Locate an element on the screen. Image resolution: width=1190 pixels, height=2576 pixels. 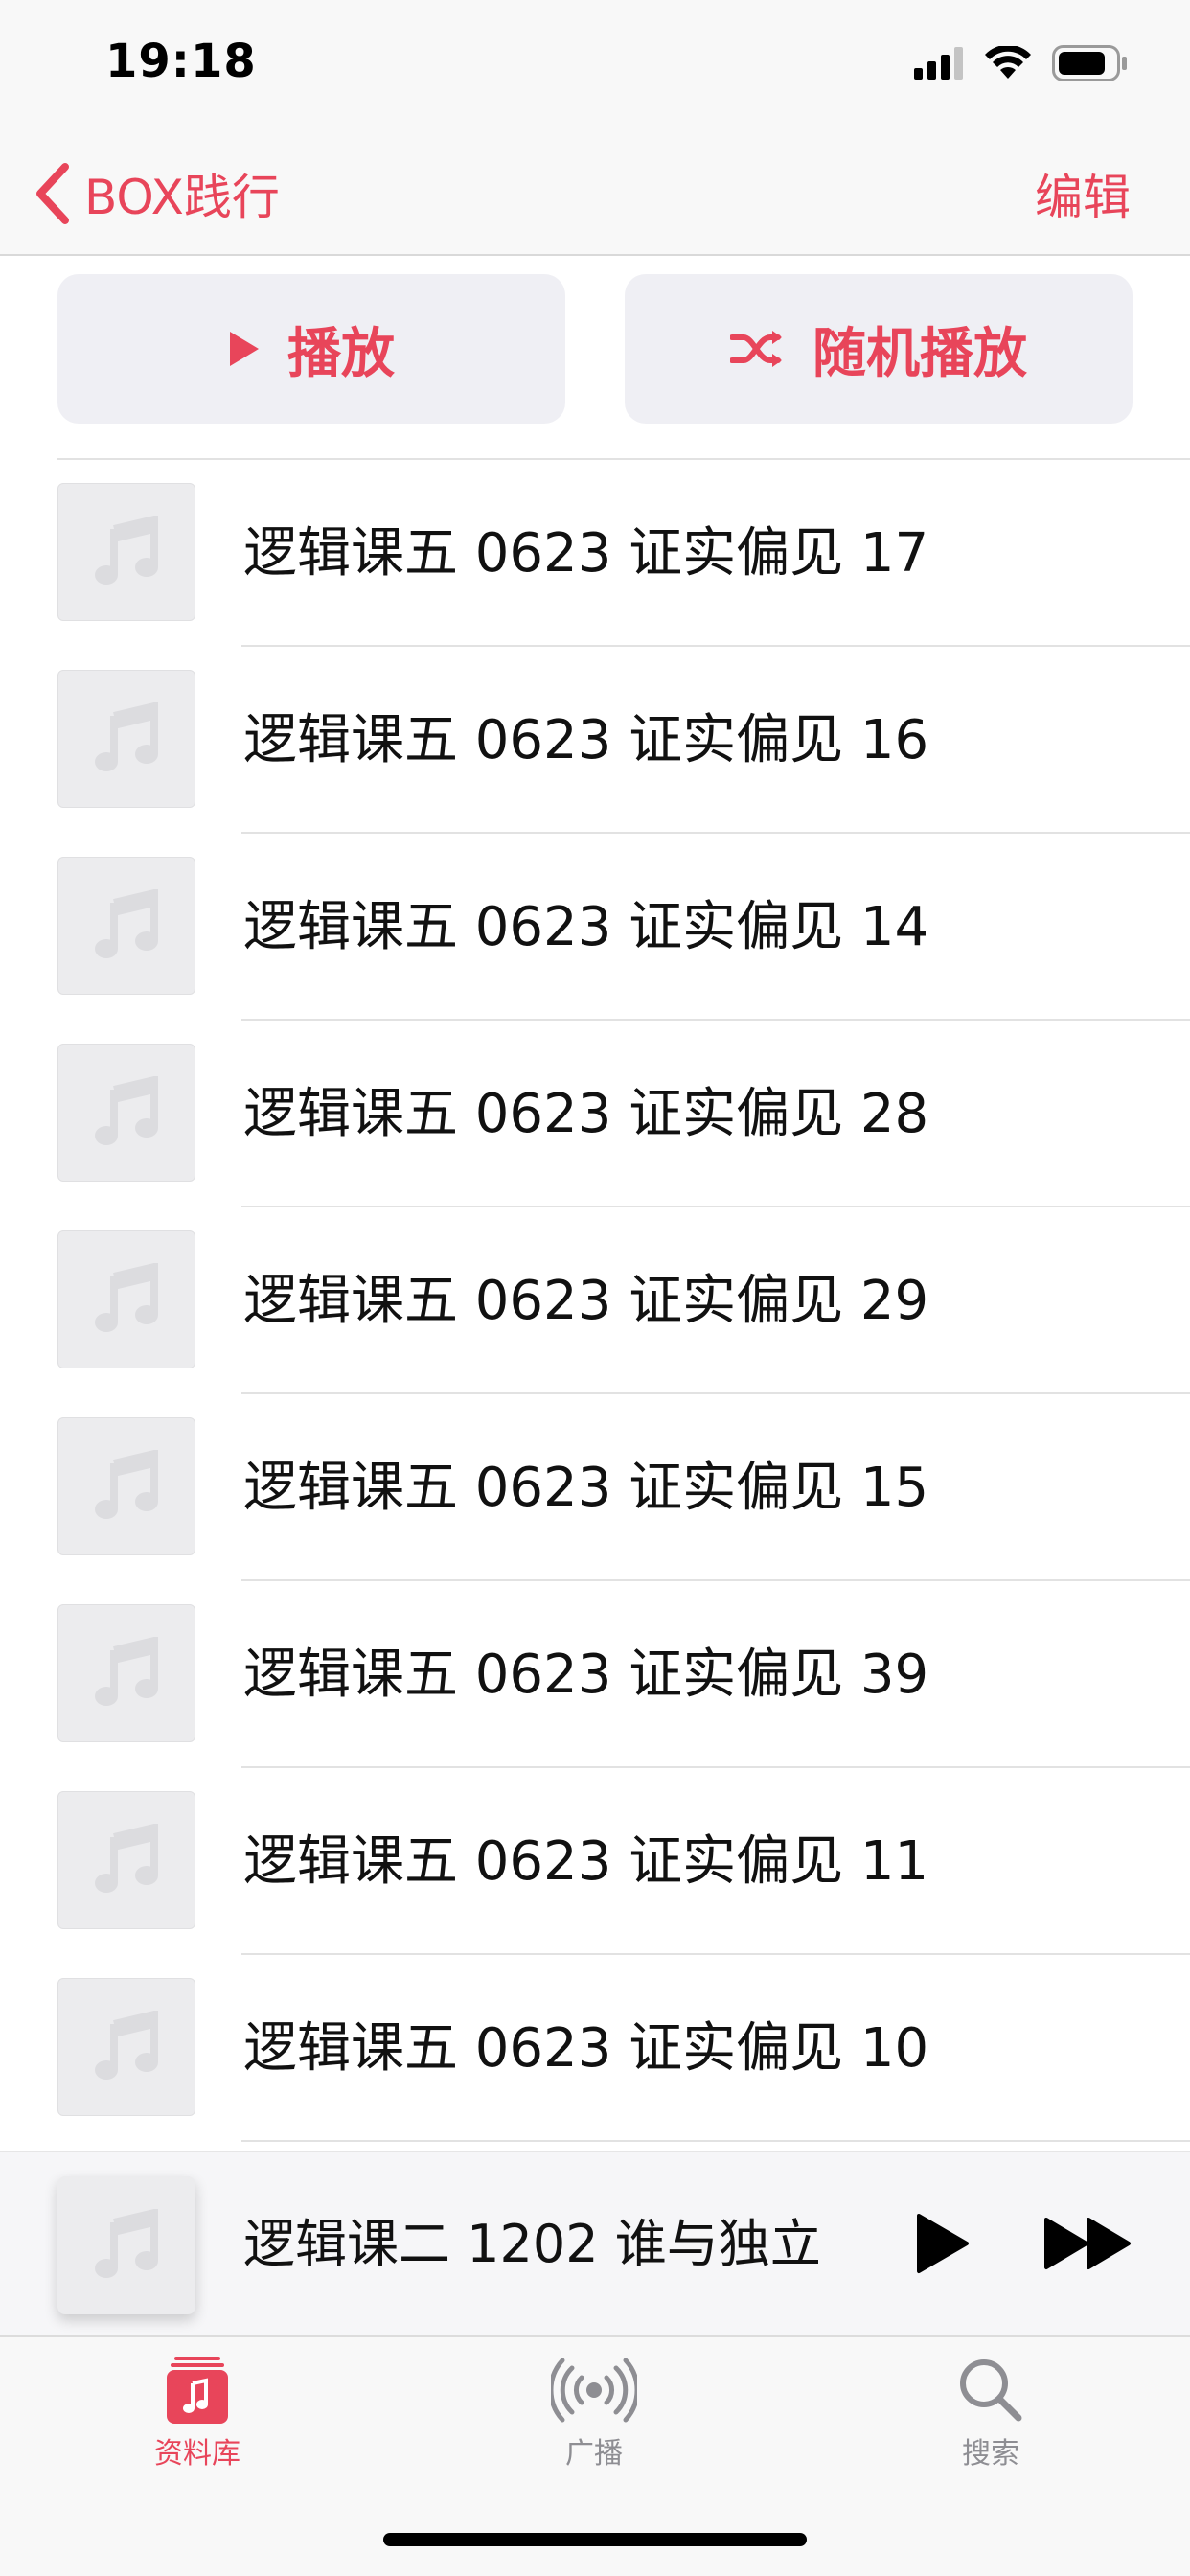
track-row: 逻辑课五 0623 证实偏见 11 is located at coordinates (595, 1861).